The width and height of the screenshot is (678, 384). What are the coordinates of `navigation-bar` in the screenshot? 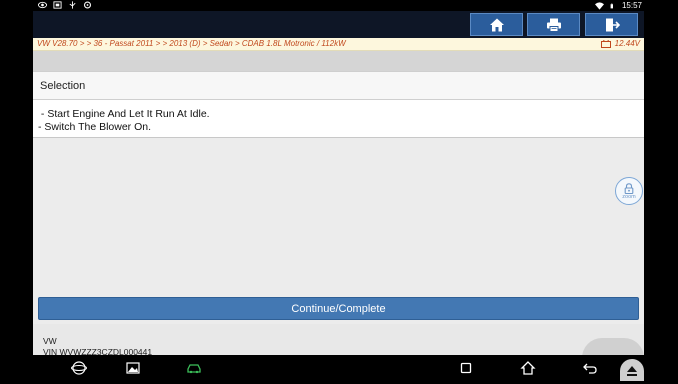 It's located at (339, 368).